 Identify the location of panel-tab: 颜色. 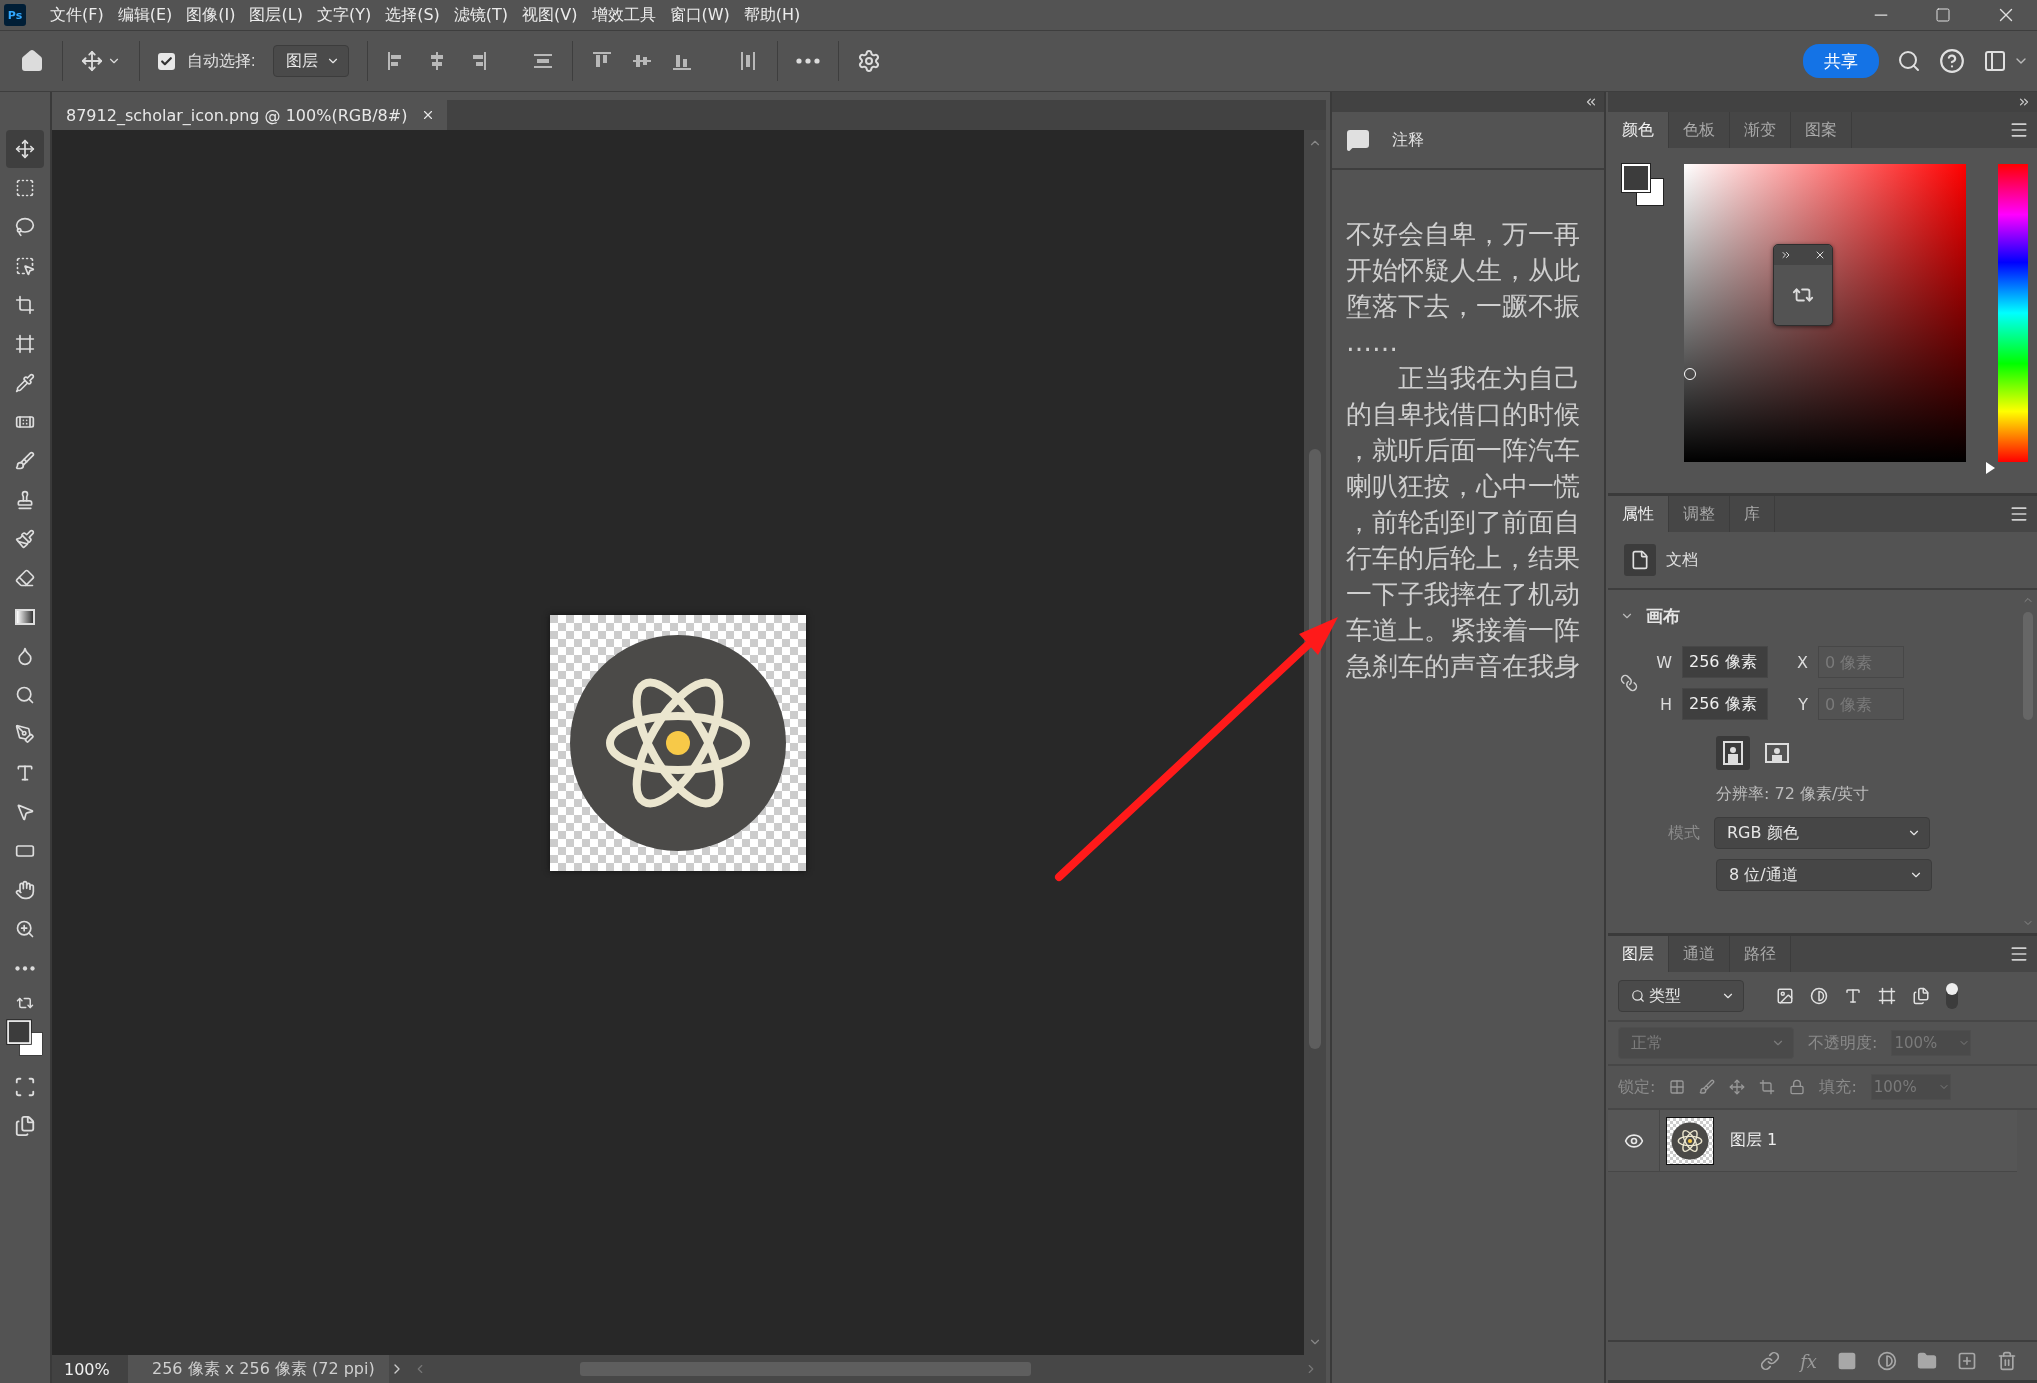
(1638, 130).